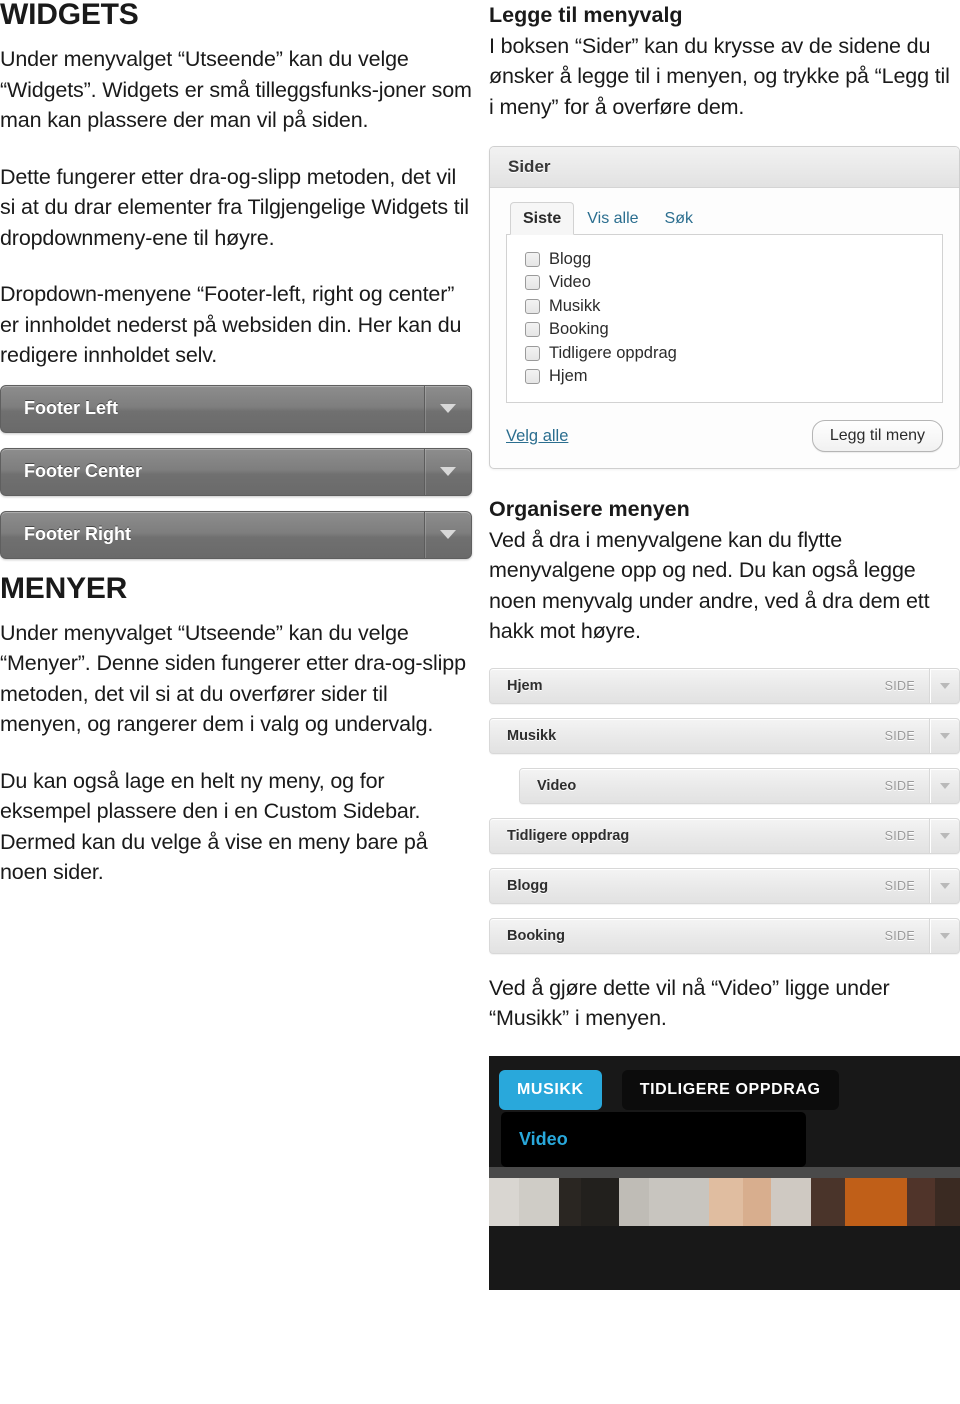 The image size is (960, 1404). What do you see at coordinates (236, 534) in the screenshot?
I see `footer-widget-footer-right: Footer Right` at bounding box center [236, 534].